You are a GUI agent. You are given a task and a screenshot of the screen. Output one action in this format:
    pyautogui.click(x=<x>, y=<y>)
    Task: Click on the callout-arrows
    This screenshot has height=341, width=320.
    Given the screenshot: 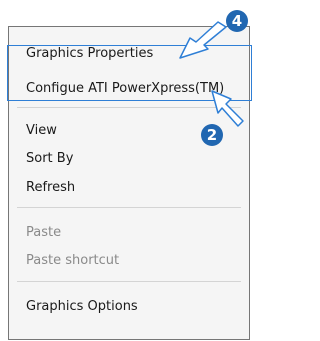 What is the action you would take?
    pyautogui.click(x=211, y=74)
    